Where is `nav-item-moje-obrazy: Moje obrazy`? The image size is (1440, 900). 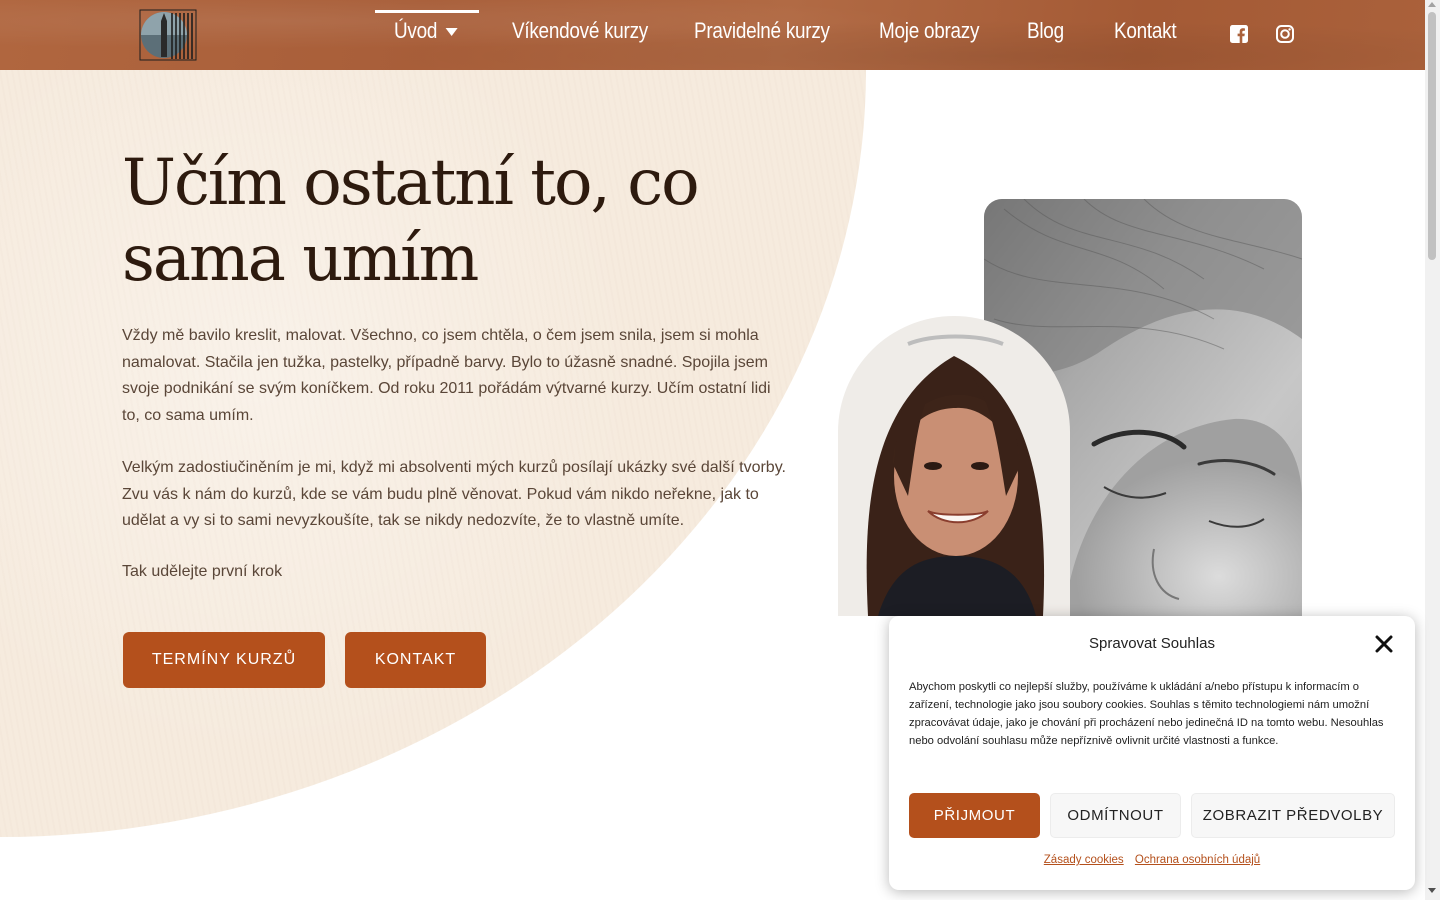
nav-item-moje-obrazy: Moje obrazy is located at coordinates (929, 35).